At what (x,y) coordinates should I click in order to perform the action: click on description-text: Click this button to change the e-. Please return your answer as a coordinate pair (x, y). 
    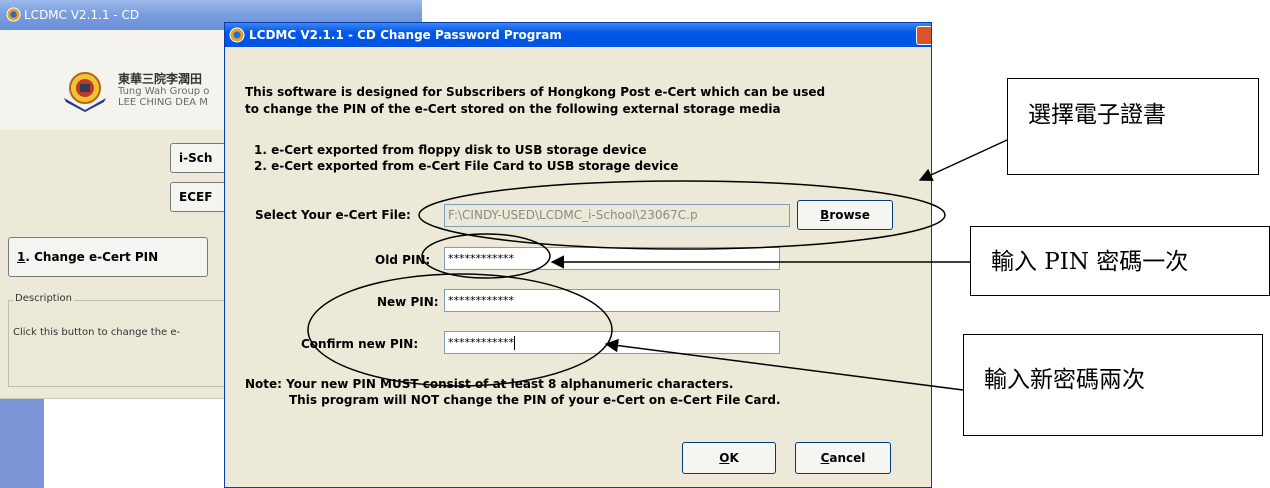
    Looking at the image, I should click on (97, 332).